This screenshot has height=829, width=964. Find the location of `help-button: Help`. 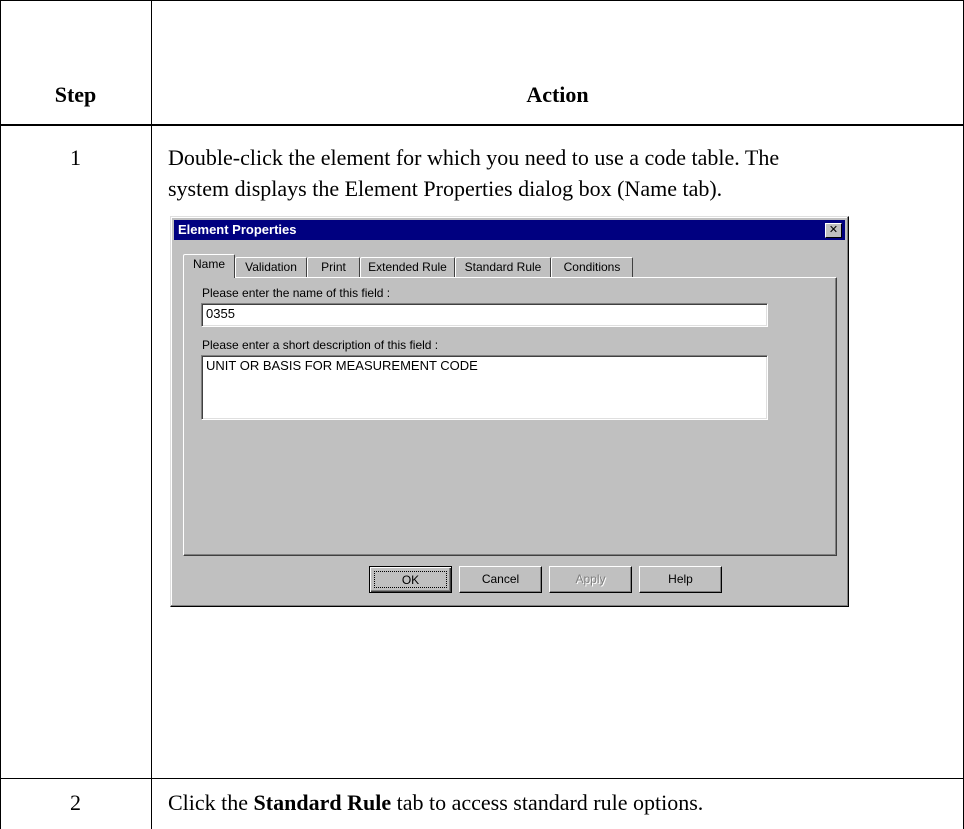

help-button: Help is located at coordinates (680, 579).